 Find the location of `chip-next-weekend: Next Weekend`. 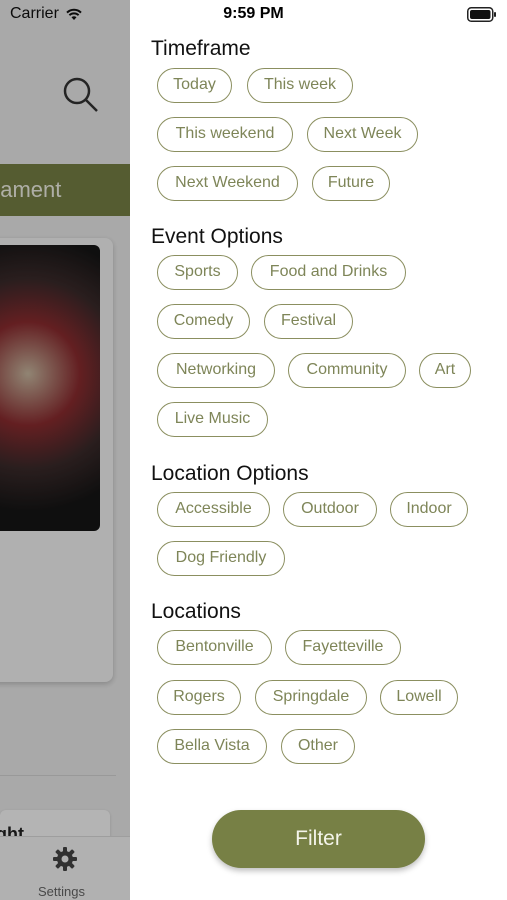

chip-next-weekend: Next Weekend is located at coordinates (227, 183).